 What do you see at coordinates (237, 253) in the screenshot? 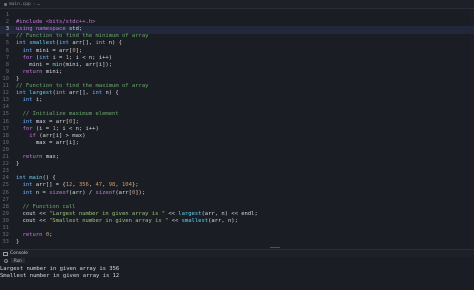
I see `console-tab: Console` at bounding box center [237, 253].